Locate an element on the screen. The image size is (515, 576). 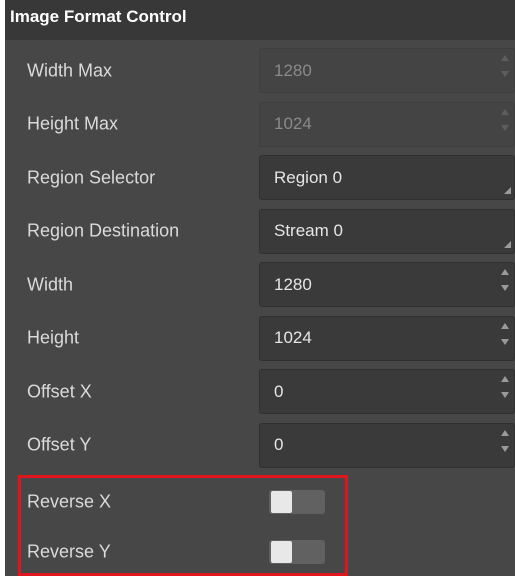
row-region-selector: Region Selector Region 0 is located at coordinates (260, 178).